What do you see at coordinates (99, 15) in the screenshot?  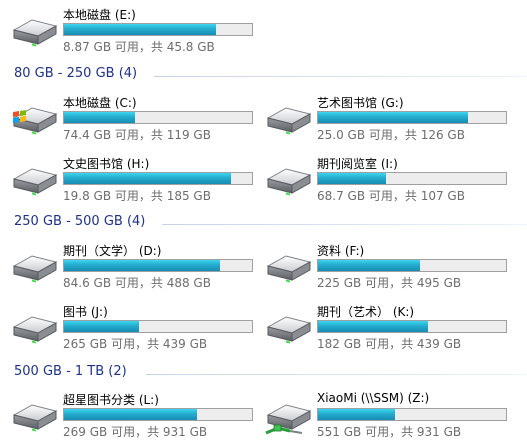 I see `drive-name: 本地磁盘 (E:)` at bounding box center [99, 15].